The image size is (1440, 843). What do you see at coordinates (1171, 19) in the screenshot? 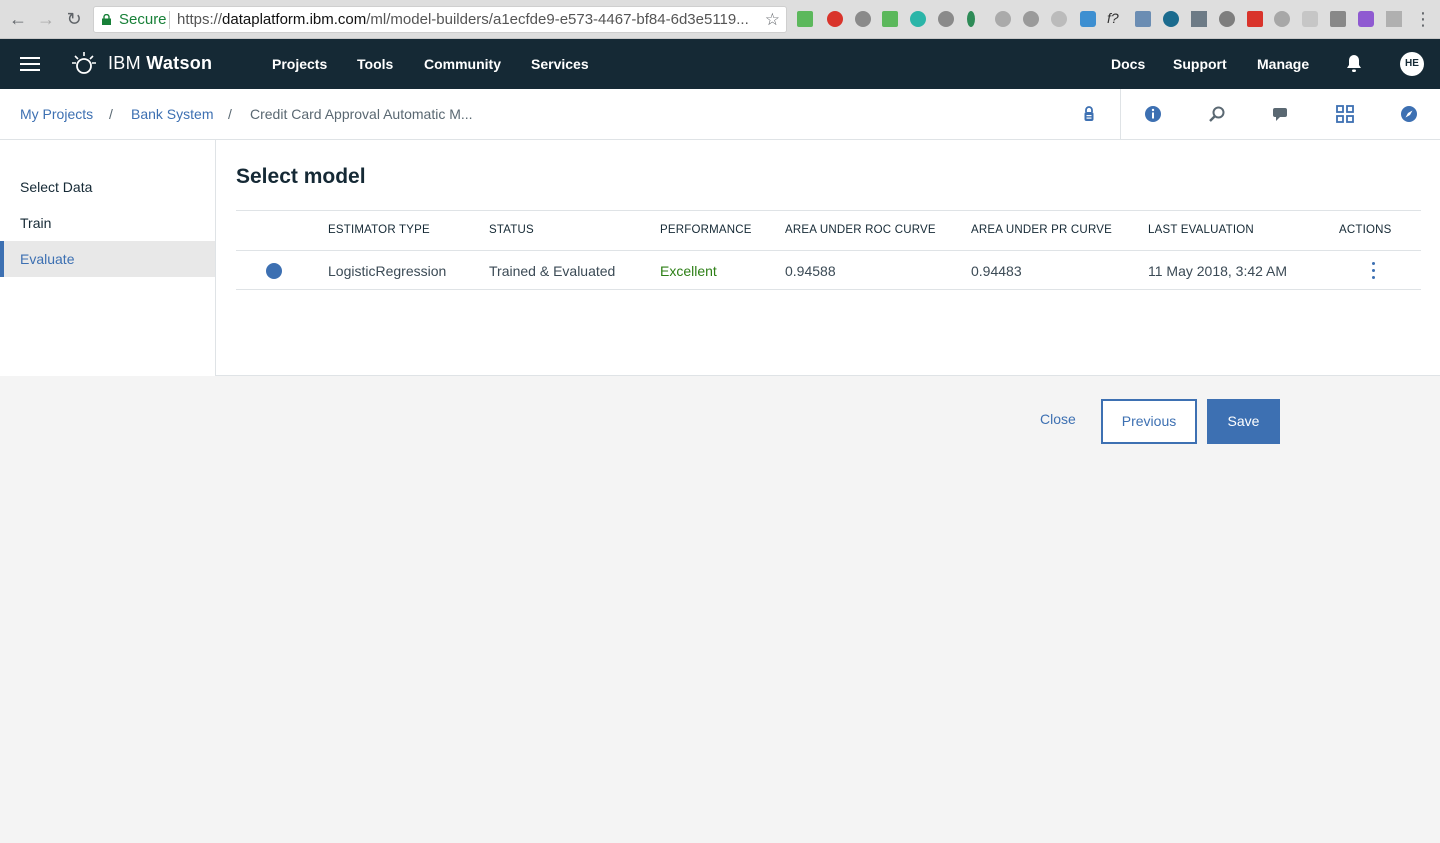
I see `extension-react-icon` at bounding box center [1171, 19].